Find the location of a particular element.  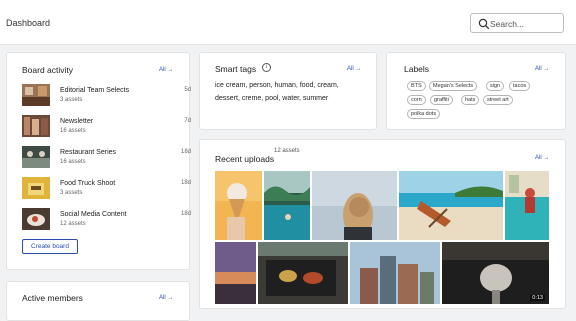

board-name: Restaurant Series is located at coordinates (88, 152).